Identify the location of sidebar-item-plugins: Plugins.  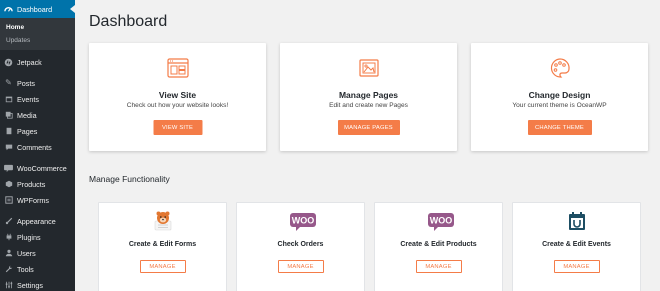
(37, 237).